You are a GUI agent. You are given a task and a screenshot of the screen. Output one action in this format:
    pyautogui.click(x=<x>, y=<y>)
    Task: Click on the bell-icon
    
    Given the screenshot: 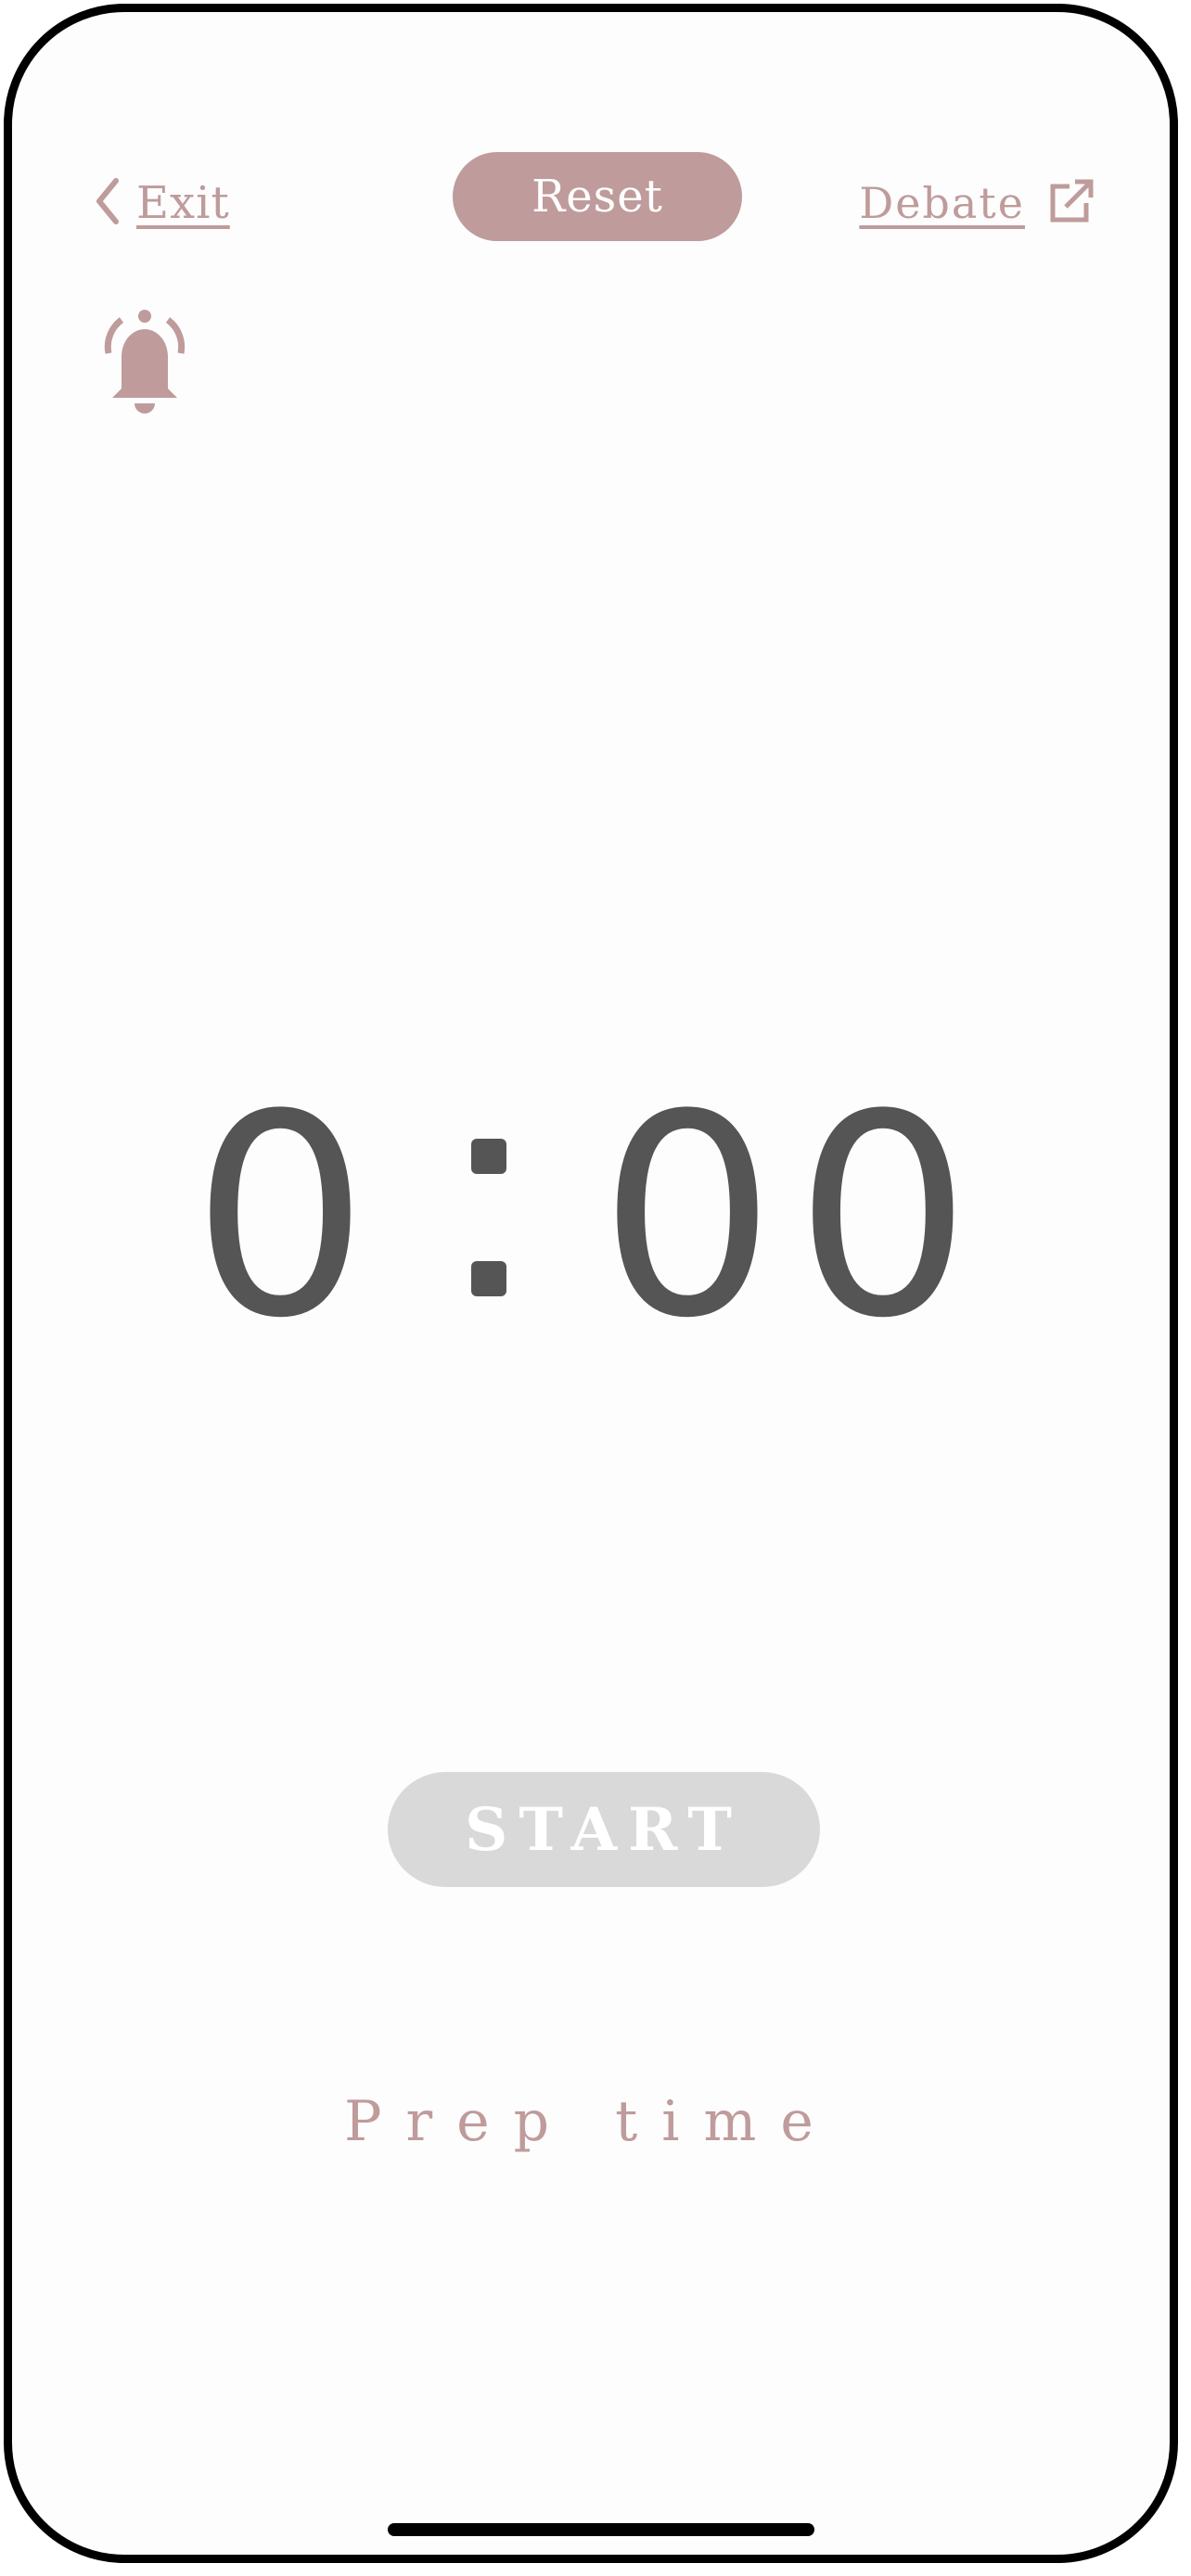 What is the action you would take?
    pyautogui.click(x=145, y=367)
    